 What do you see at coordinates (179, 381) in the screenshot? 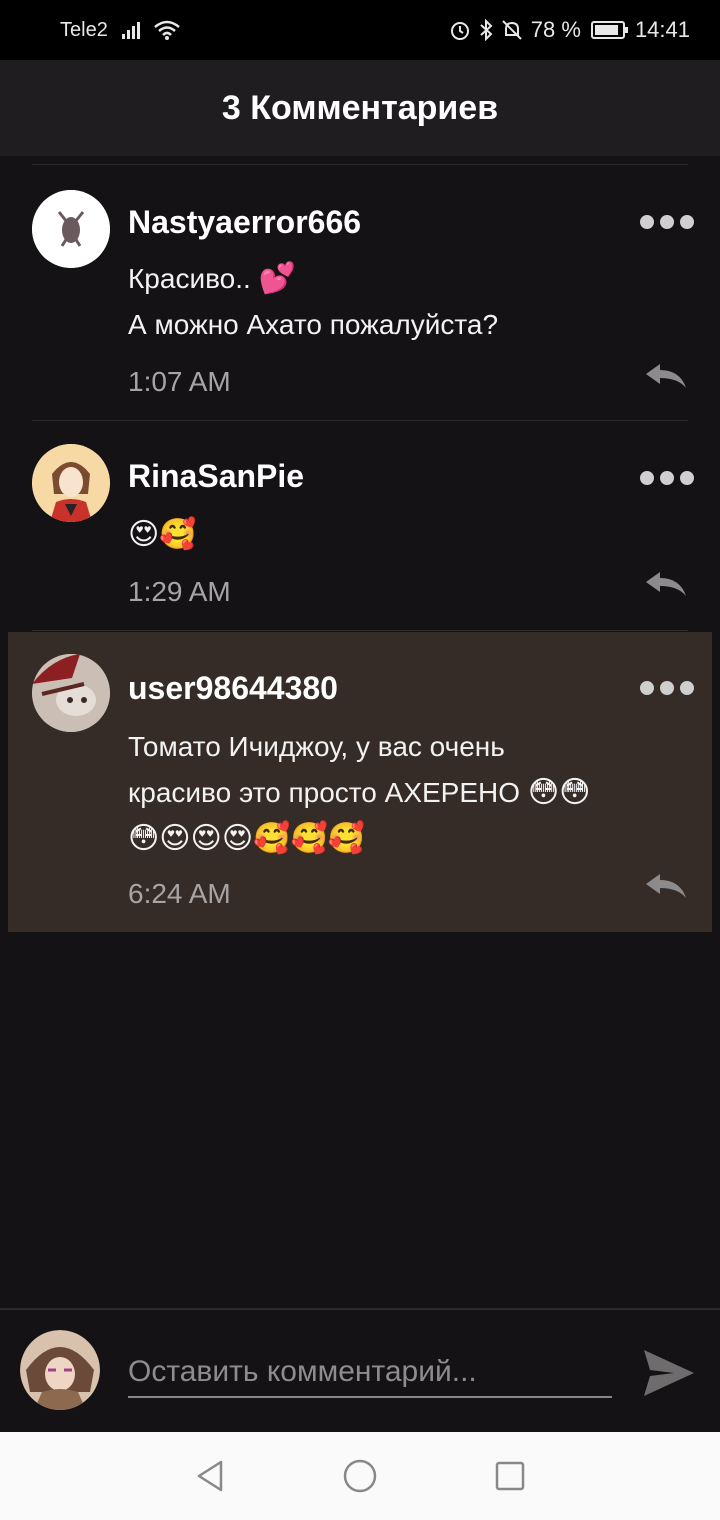
I see `comment-timestamp: 1:07 AM` at bounding box center [179, 381].